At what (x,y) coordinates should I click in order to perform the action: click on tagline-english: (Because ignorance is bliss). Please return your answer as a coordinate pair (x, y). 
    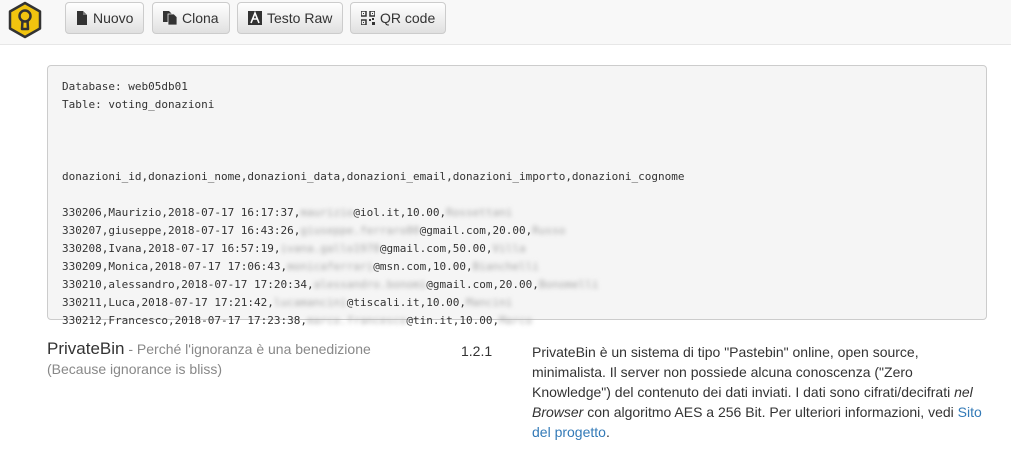
    Looking at the image, I should click on (135, 369).